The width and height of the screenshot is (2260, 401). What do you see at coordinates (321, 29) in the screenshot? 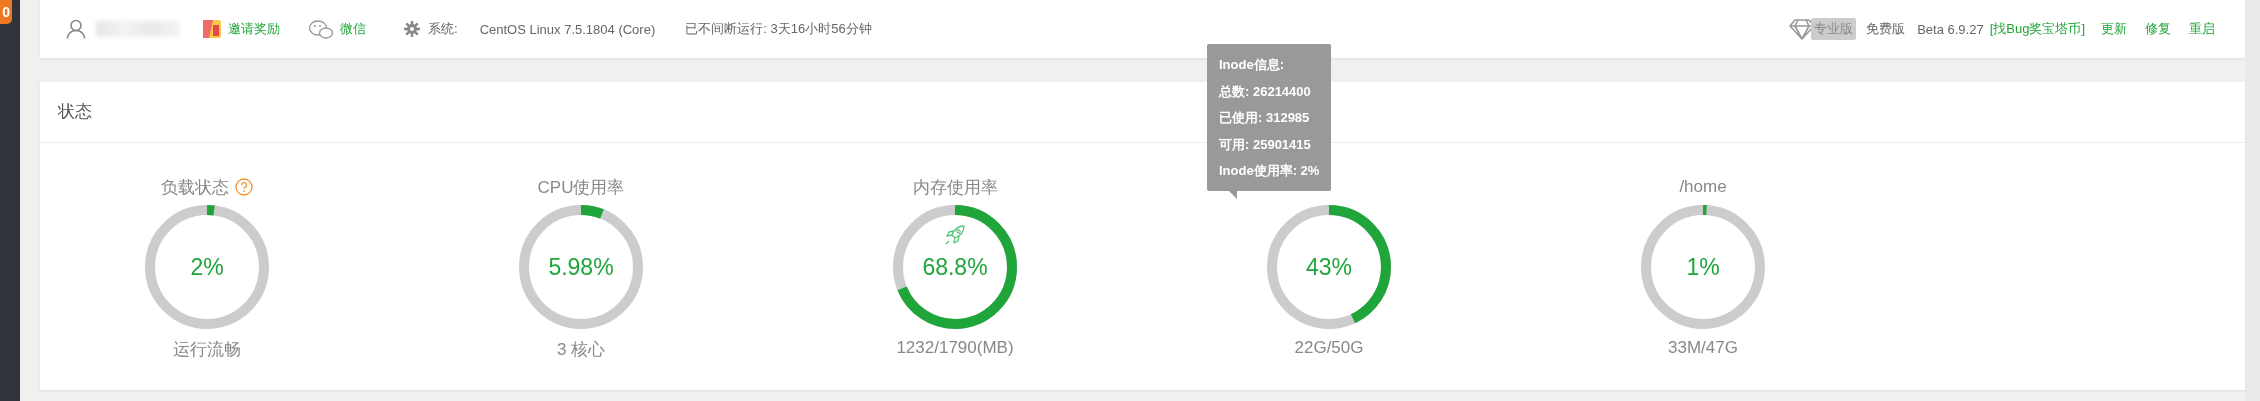
I see `wechat-icon` at bounding box center [321, 29].